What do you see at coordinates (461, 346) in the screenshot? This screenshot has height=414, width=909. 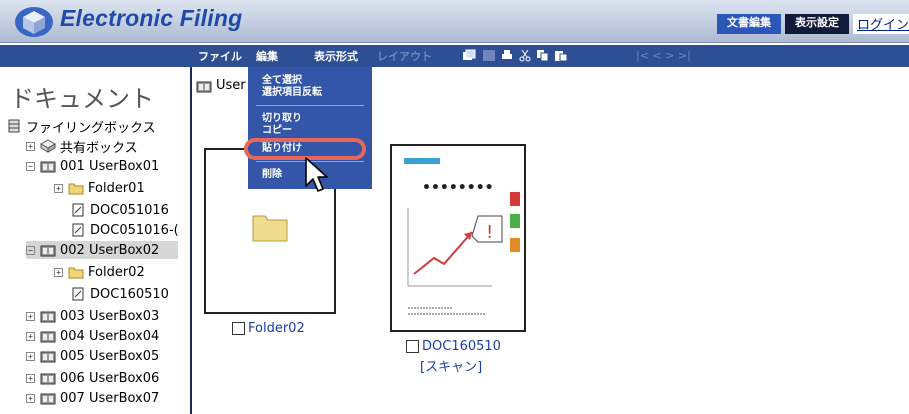 I see `item-label: DOC160510` at bounding box center [461, 346].